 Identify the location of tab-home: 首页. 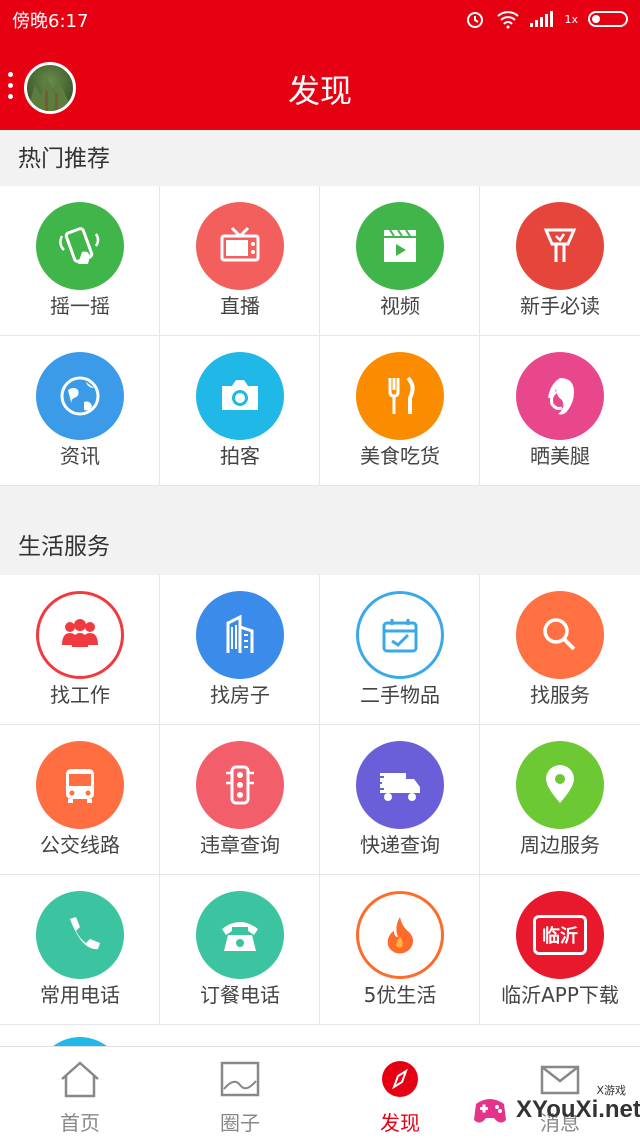
(80, 1092).